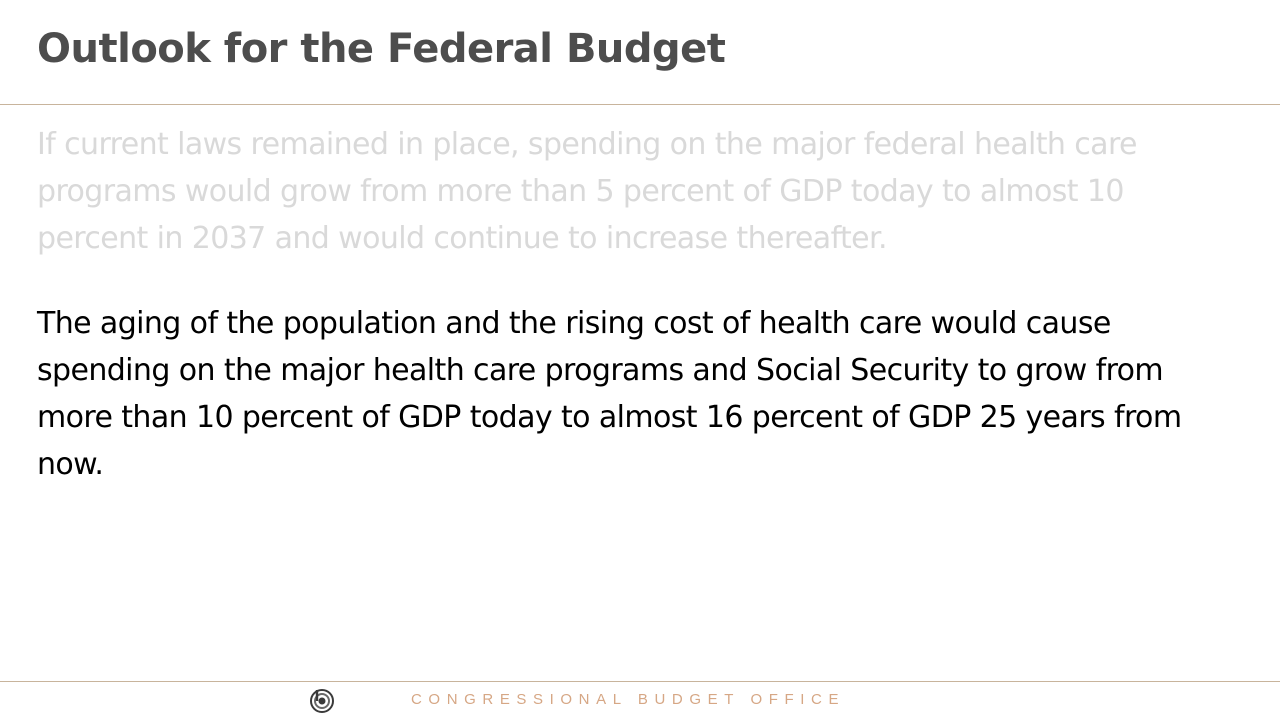  What do you see at coordinates (640, 681) in the screenshot?
I see `footer-divider` at bounding box center [640, 681].